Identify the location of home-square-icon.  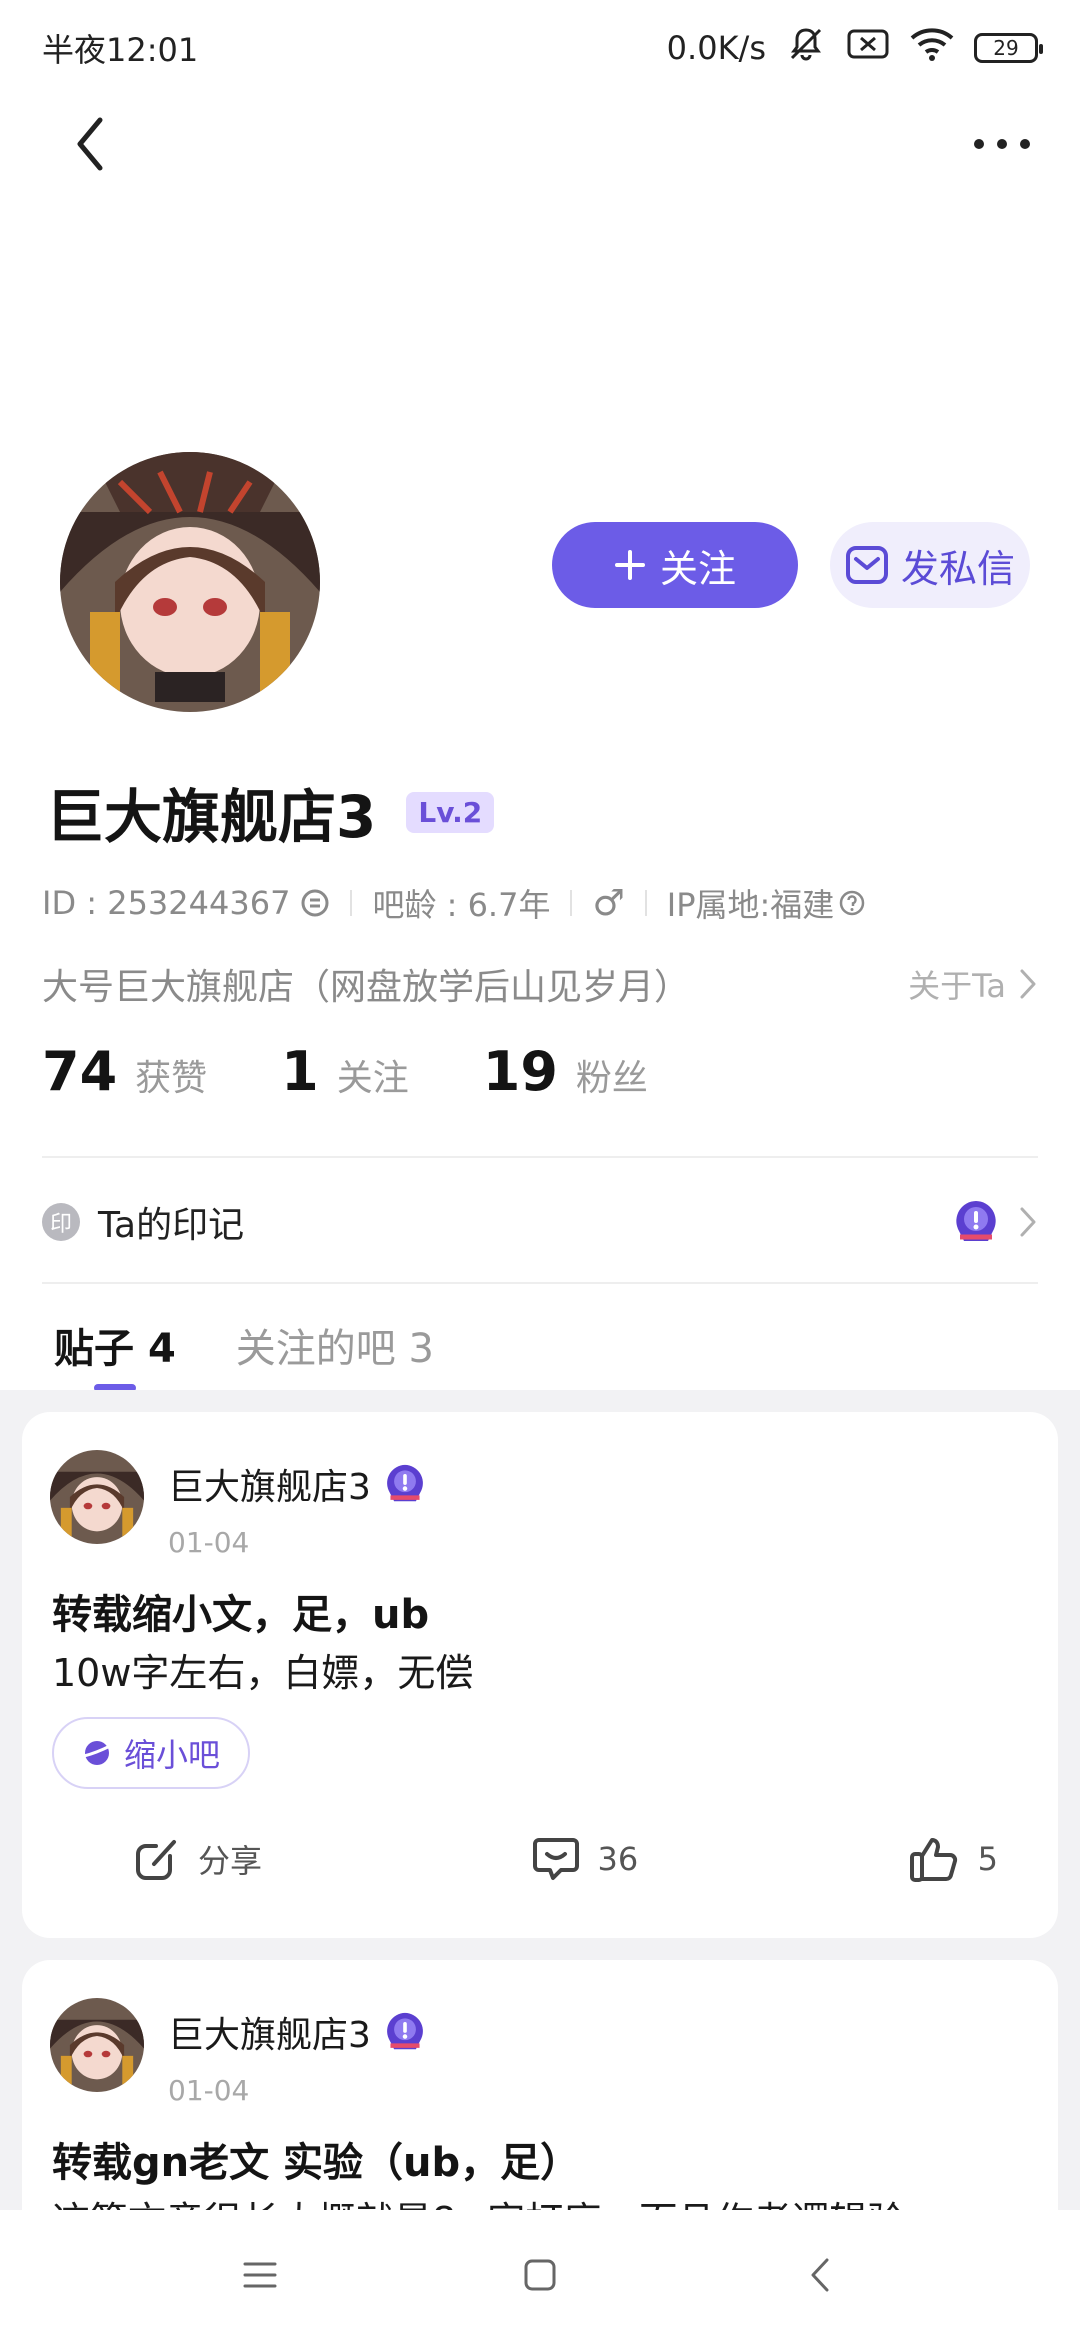
(540, 2275).